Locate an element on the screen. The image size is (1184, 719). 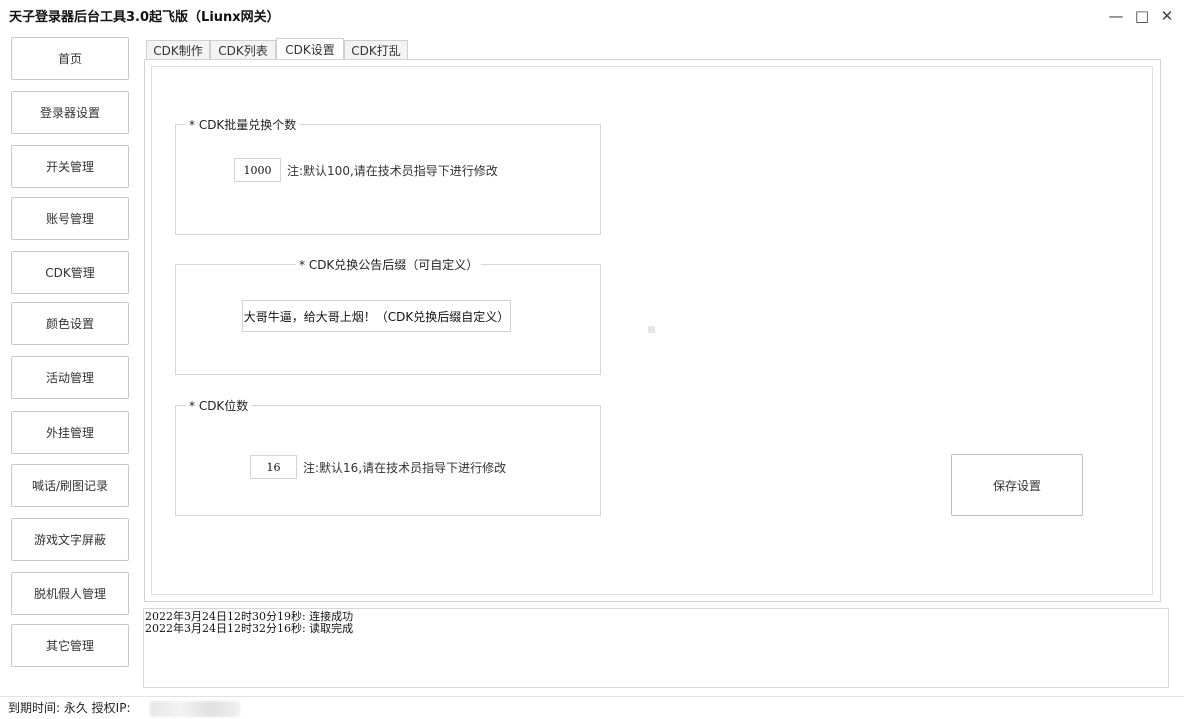
sidebar-item-text-filter: 游戏文字屏蔽 is located at coordinates (70, 539).